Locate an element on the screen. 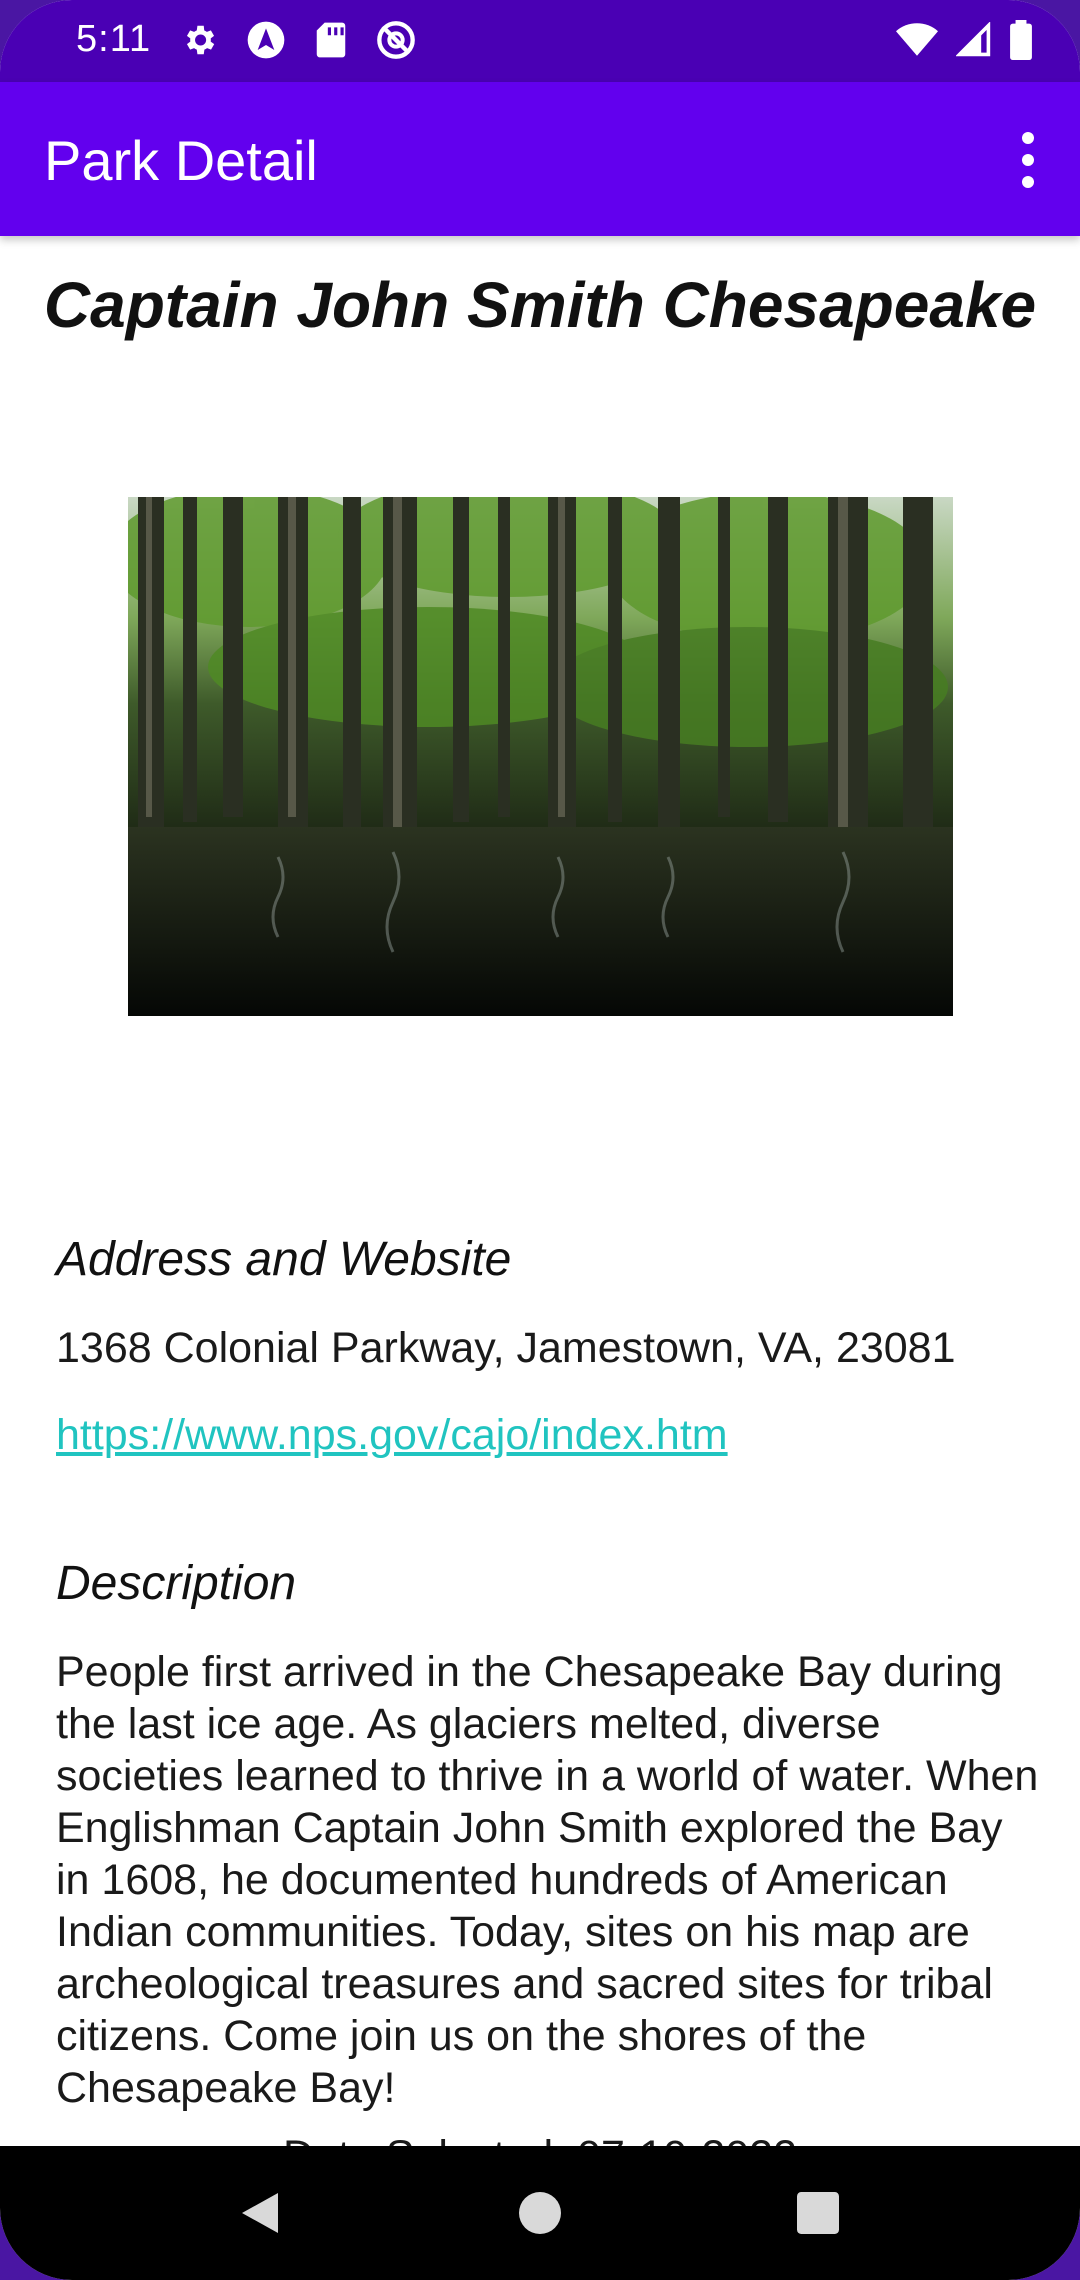  back-icon is located at coordinates (260, 2213).